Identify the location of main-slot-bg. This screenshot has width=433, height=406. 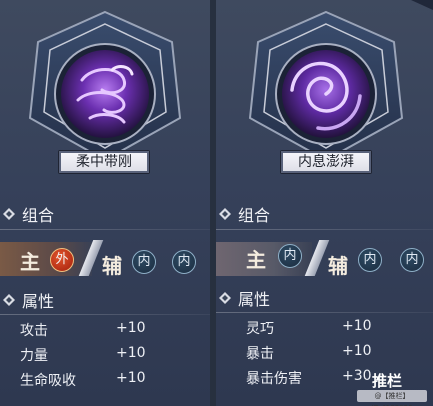
(46, 259).